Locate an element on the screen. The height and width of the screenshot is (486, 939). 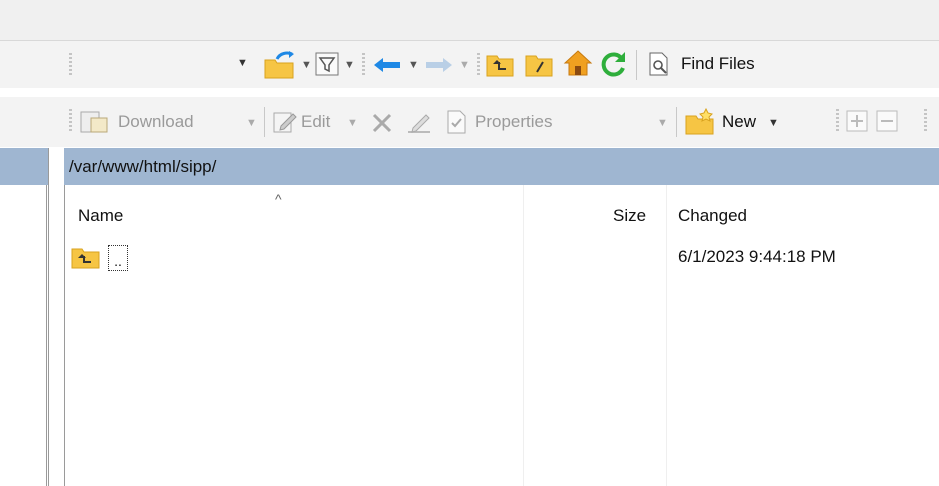
toolbar-file-operations: Download ▼ Edit ▼ Properties ▼ New ▼ is located at coordinates (469, 122).